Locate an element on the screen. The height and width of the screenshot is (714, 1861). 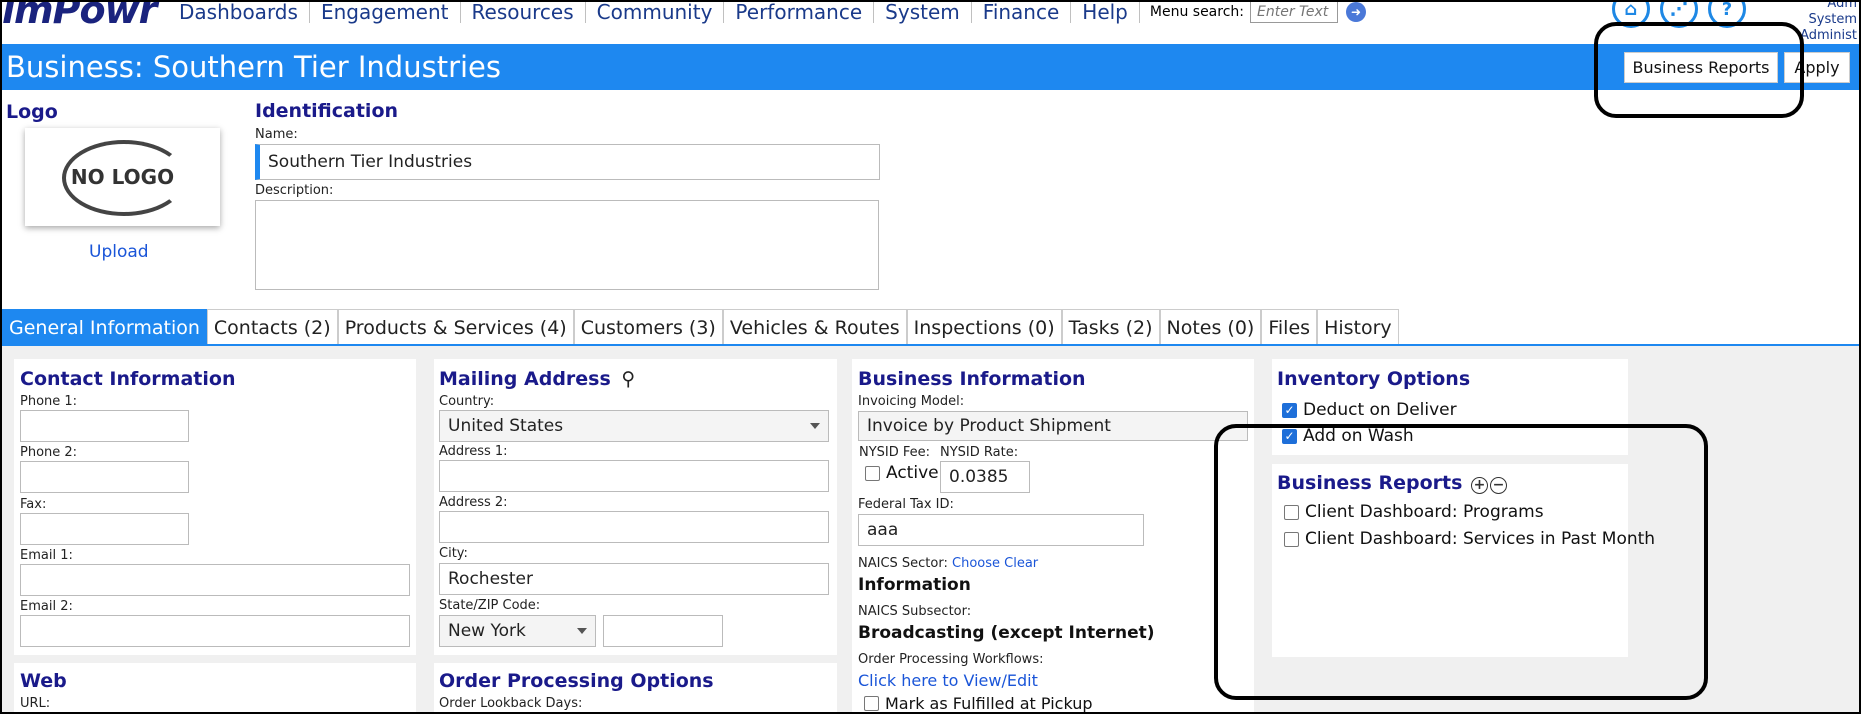
phone1-input is located at coordinates (104, 426).